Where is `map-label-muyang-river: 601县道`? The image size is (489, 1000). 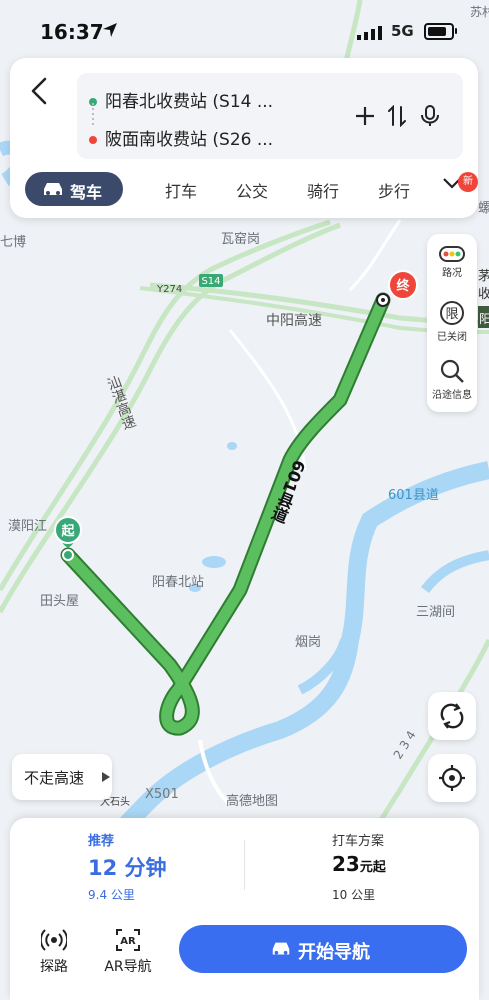 map-label-muyang-river: 601县道 is located at coordinates (413, 495).